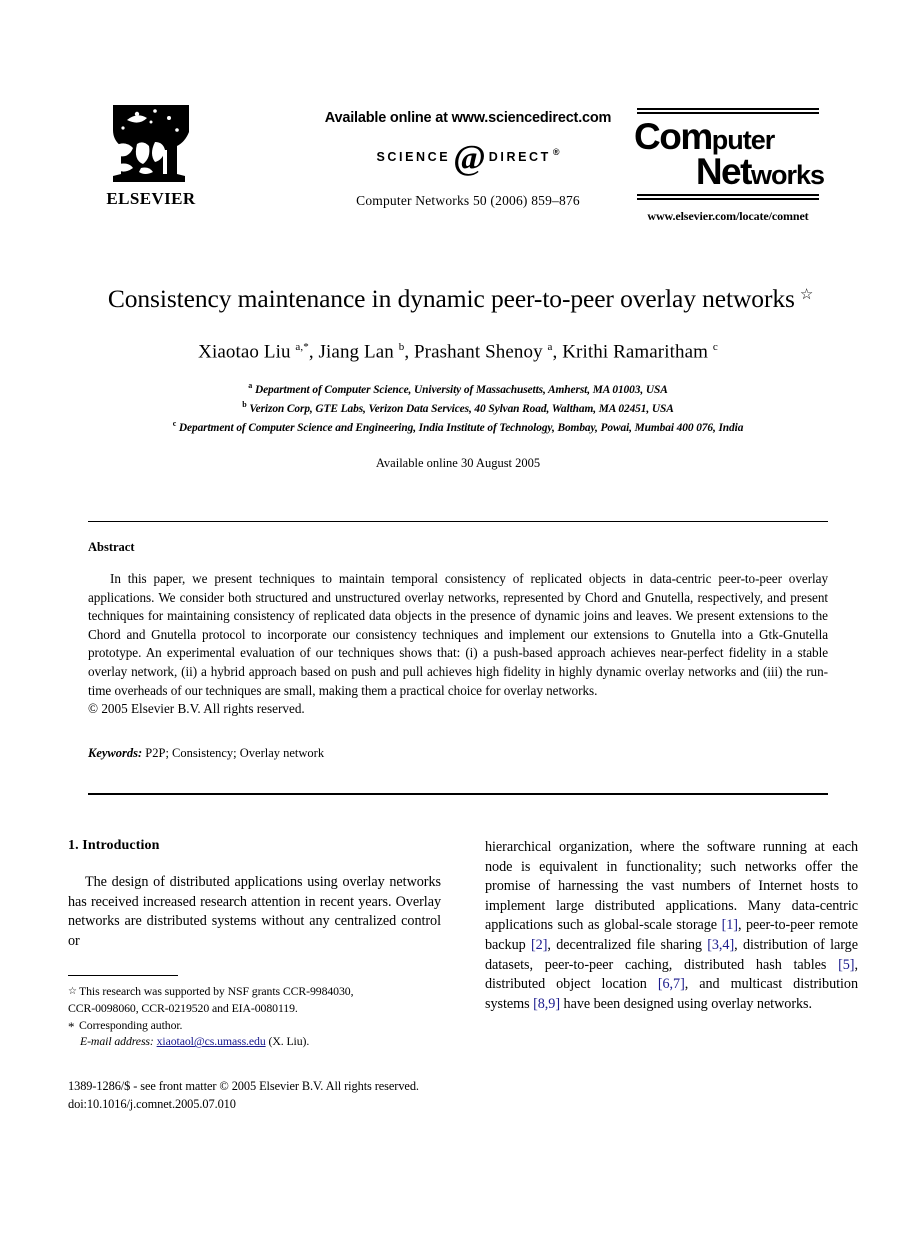 This screenshot has height=1238, width=907. What do you see at coordinates (250, 386) in the screenshot?
I see `affiliation-marker: a` at bounding box center [250, 386].